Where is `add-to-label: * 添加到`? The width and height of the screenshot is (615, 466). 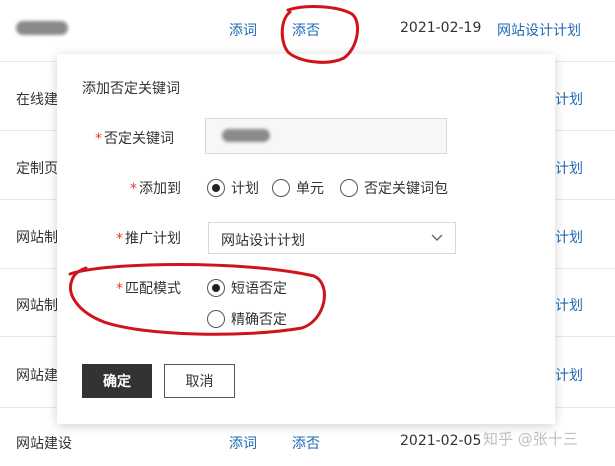
add-to-label: * 添加到 is located at coordinates (155, 189).